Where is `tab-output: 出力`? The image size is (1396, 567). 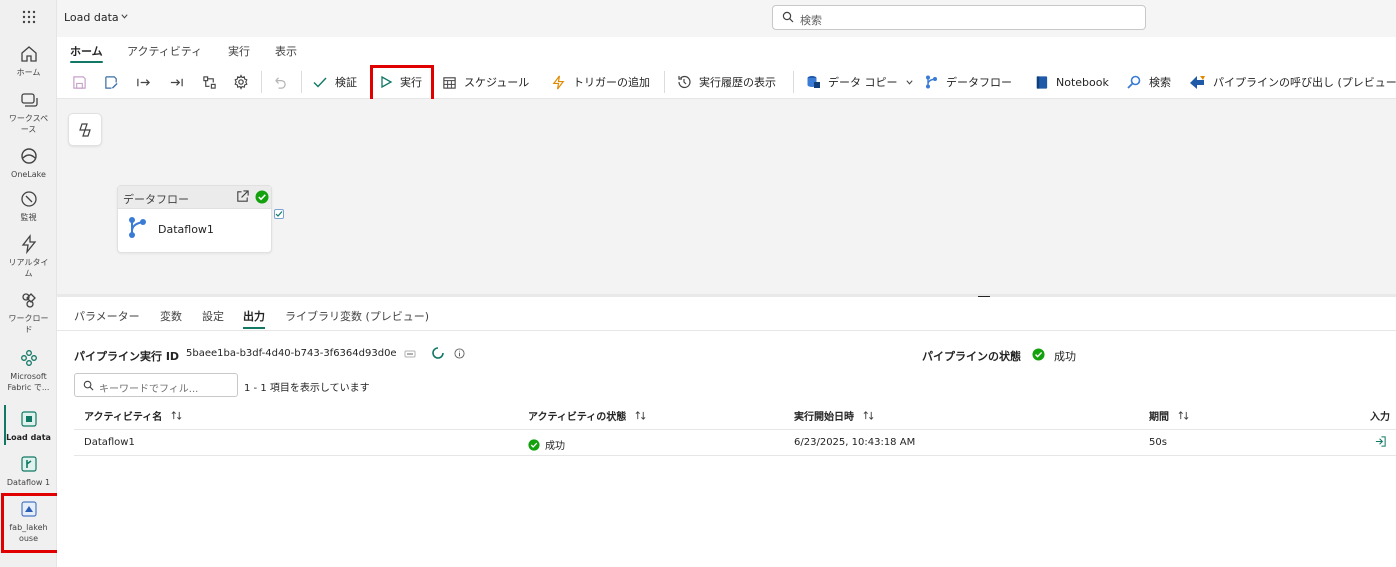 tab-output: 出力 is located at coordinates (254, 318).